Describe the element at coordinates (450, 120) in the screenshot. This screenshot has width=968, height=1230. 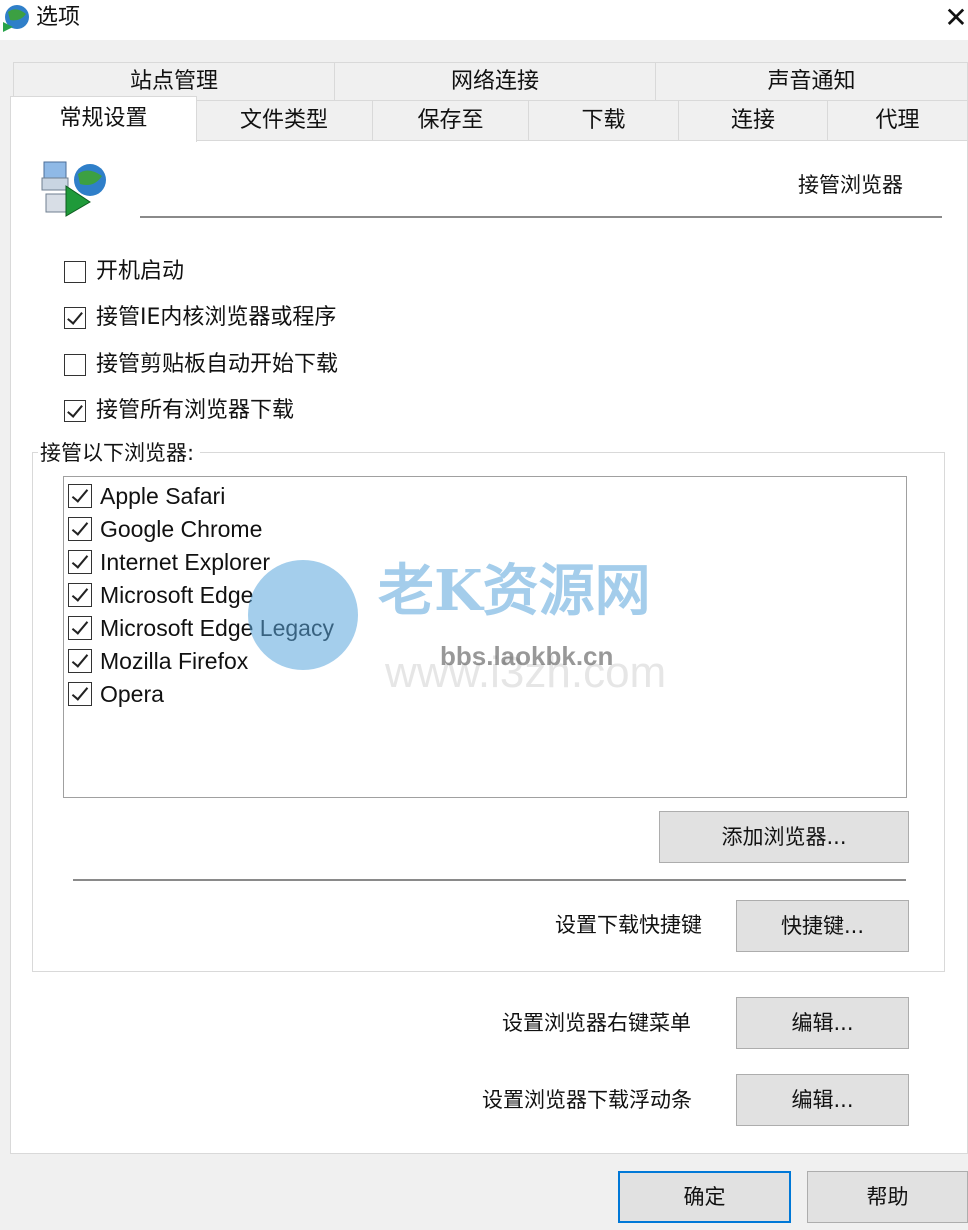
I see `tab-save-to: 保存至` at that location.